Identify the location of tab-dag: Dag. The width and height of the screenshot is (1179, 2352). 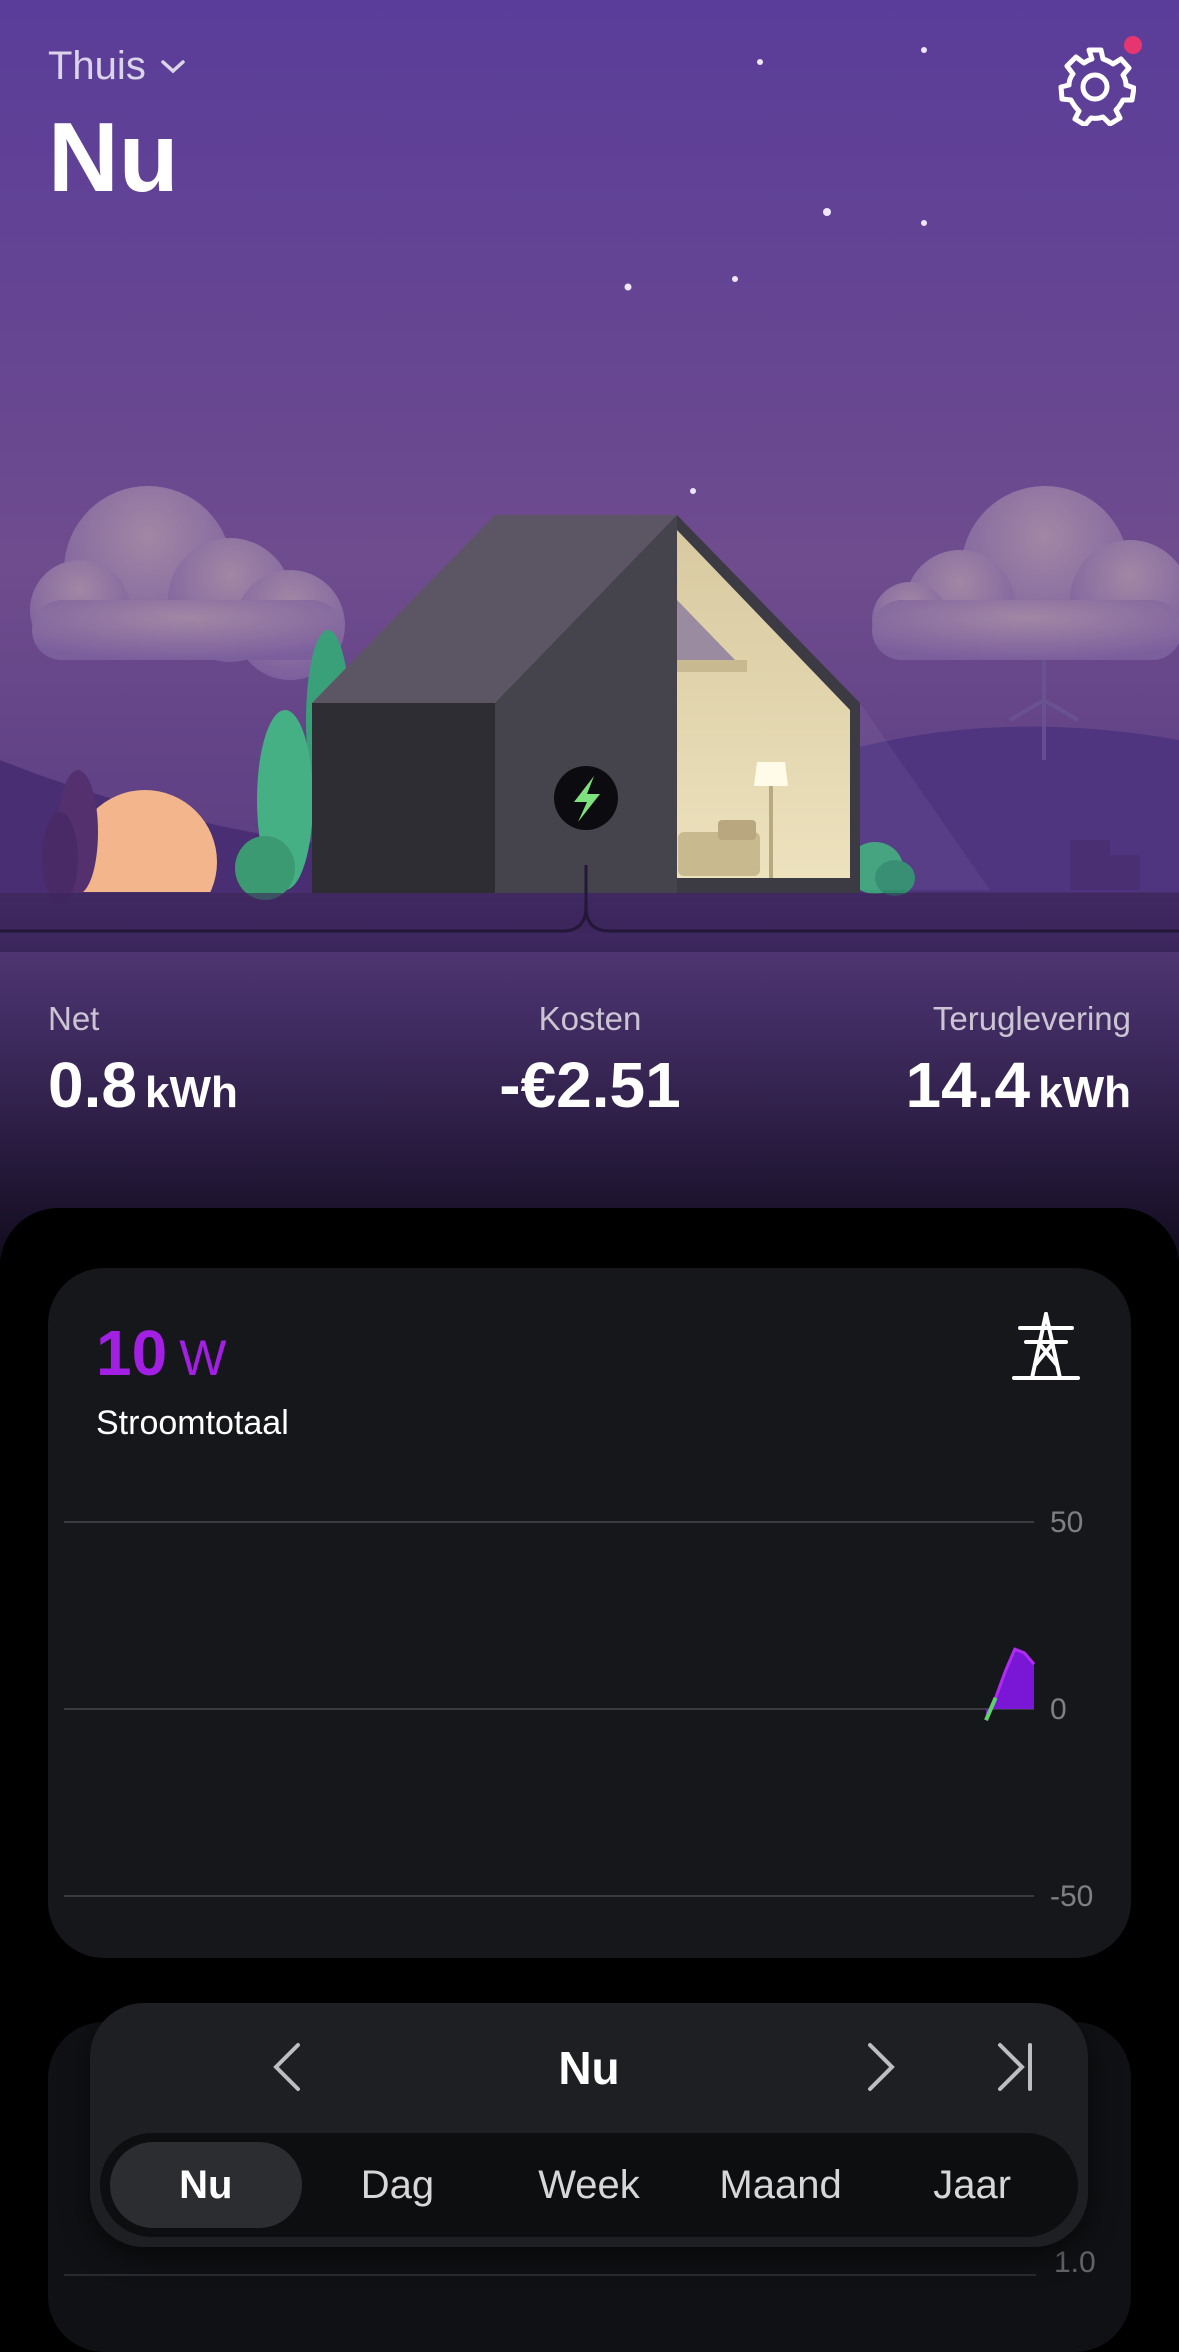
(398, 2185).